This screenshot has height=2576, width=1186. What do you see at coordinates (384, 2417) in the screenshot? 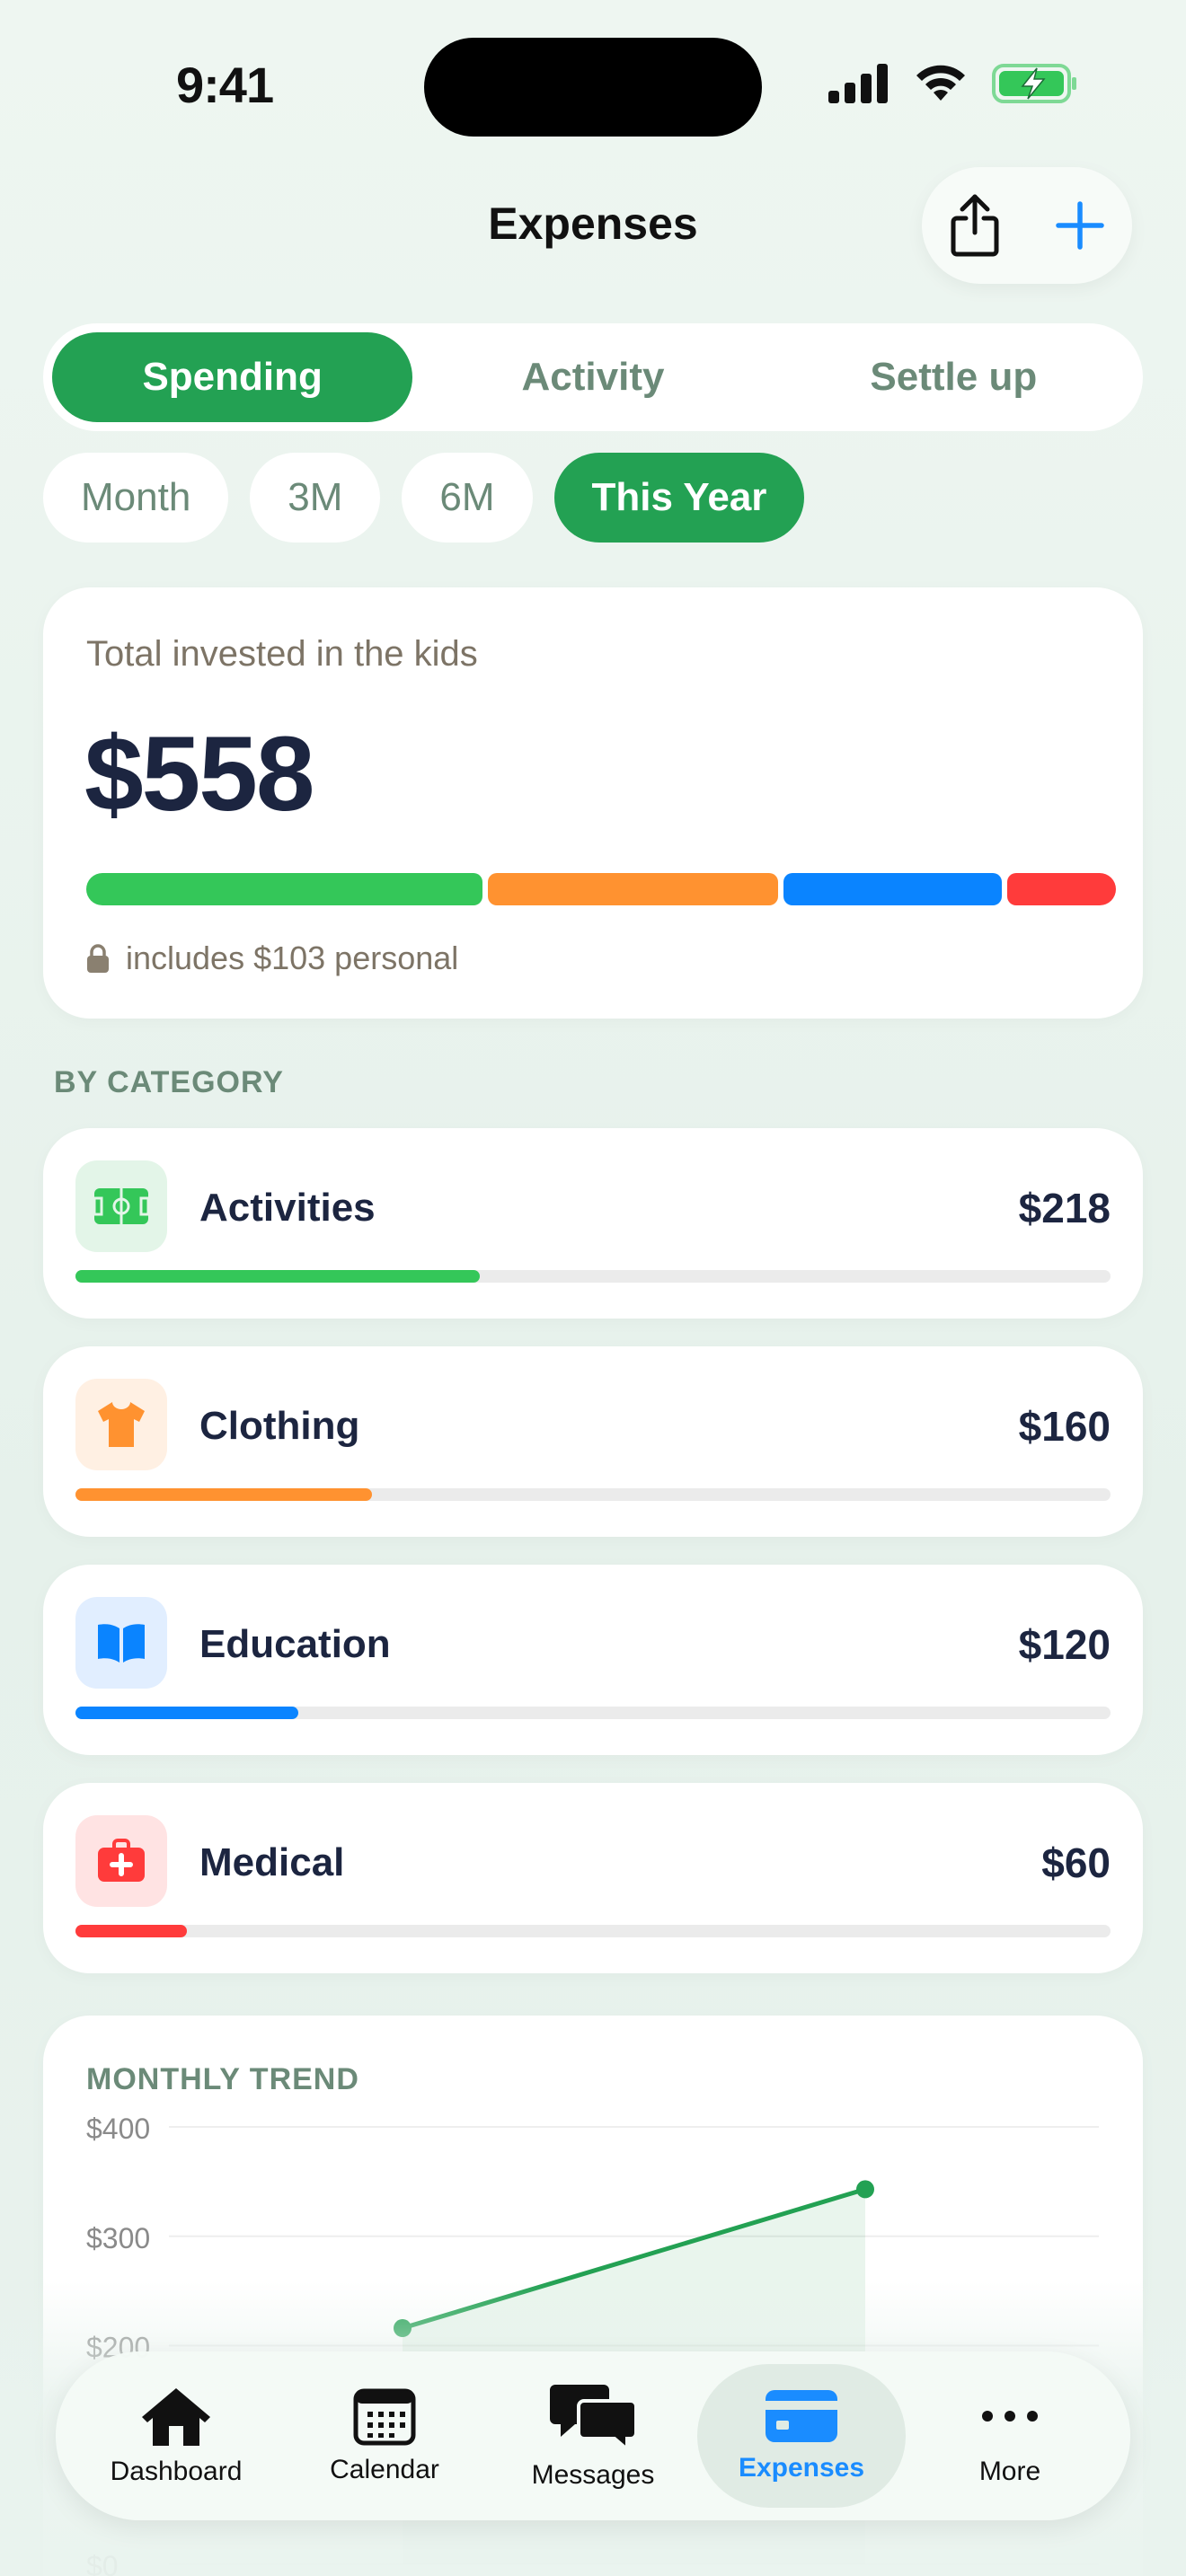
I see `calendar-icon` at bounding box center [384, 2417].